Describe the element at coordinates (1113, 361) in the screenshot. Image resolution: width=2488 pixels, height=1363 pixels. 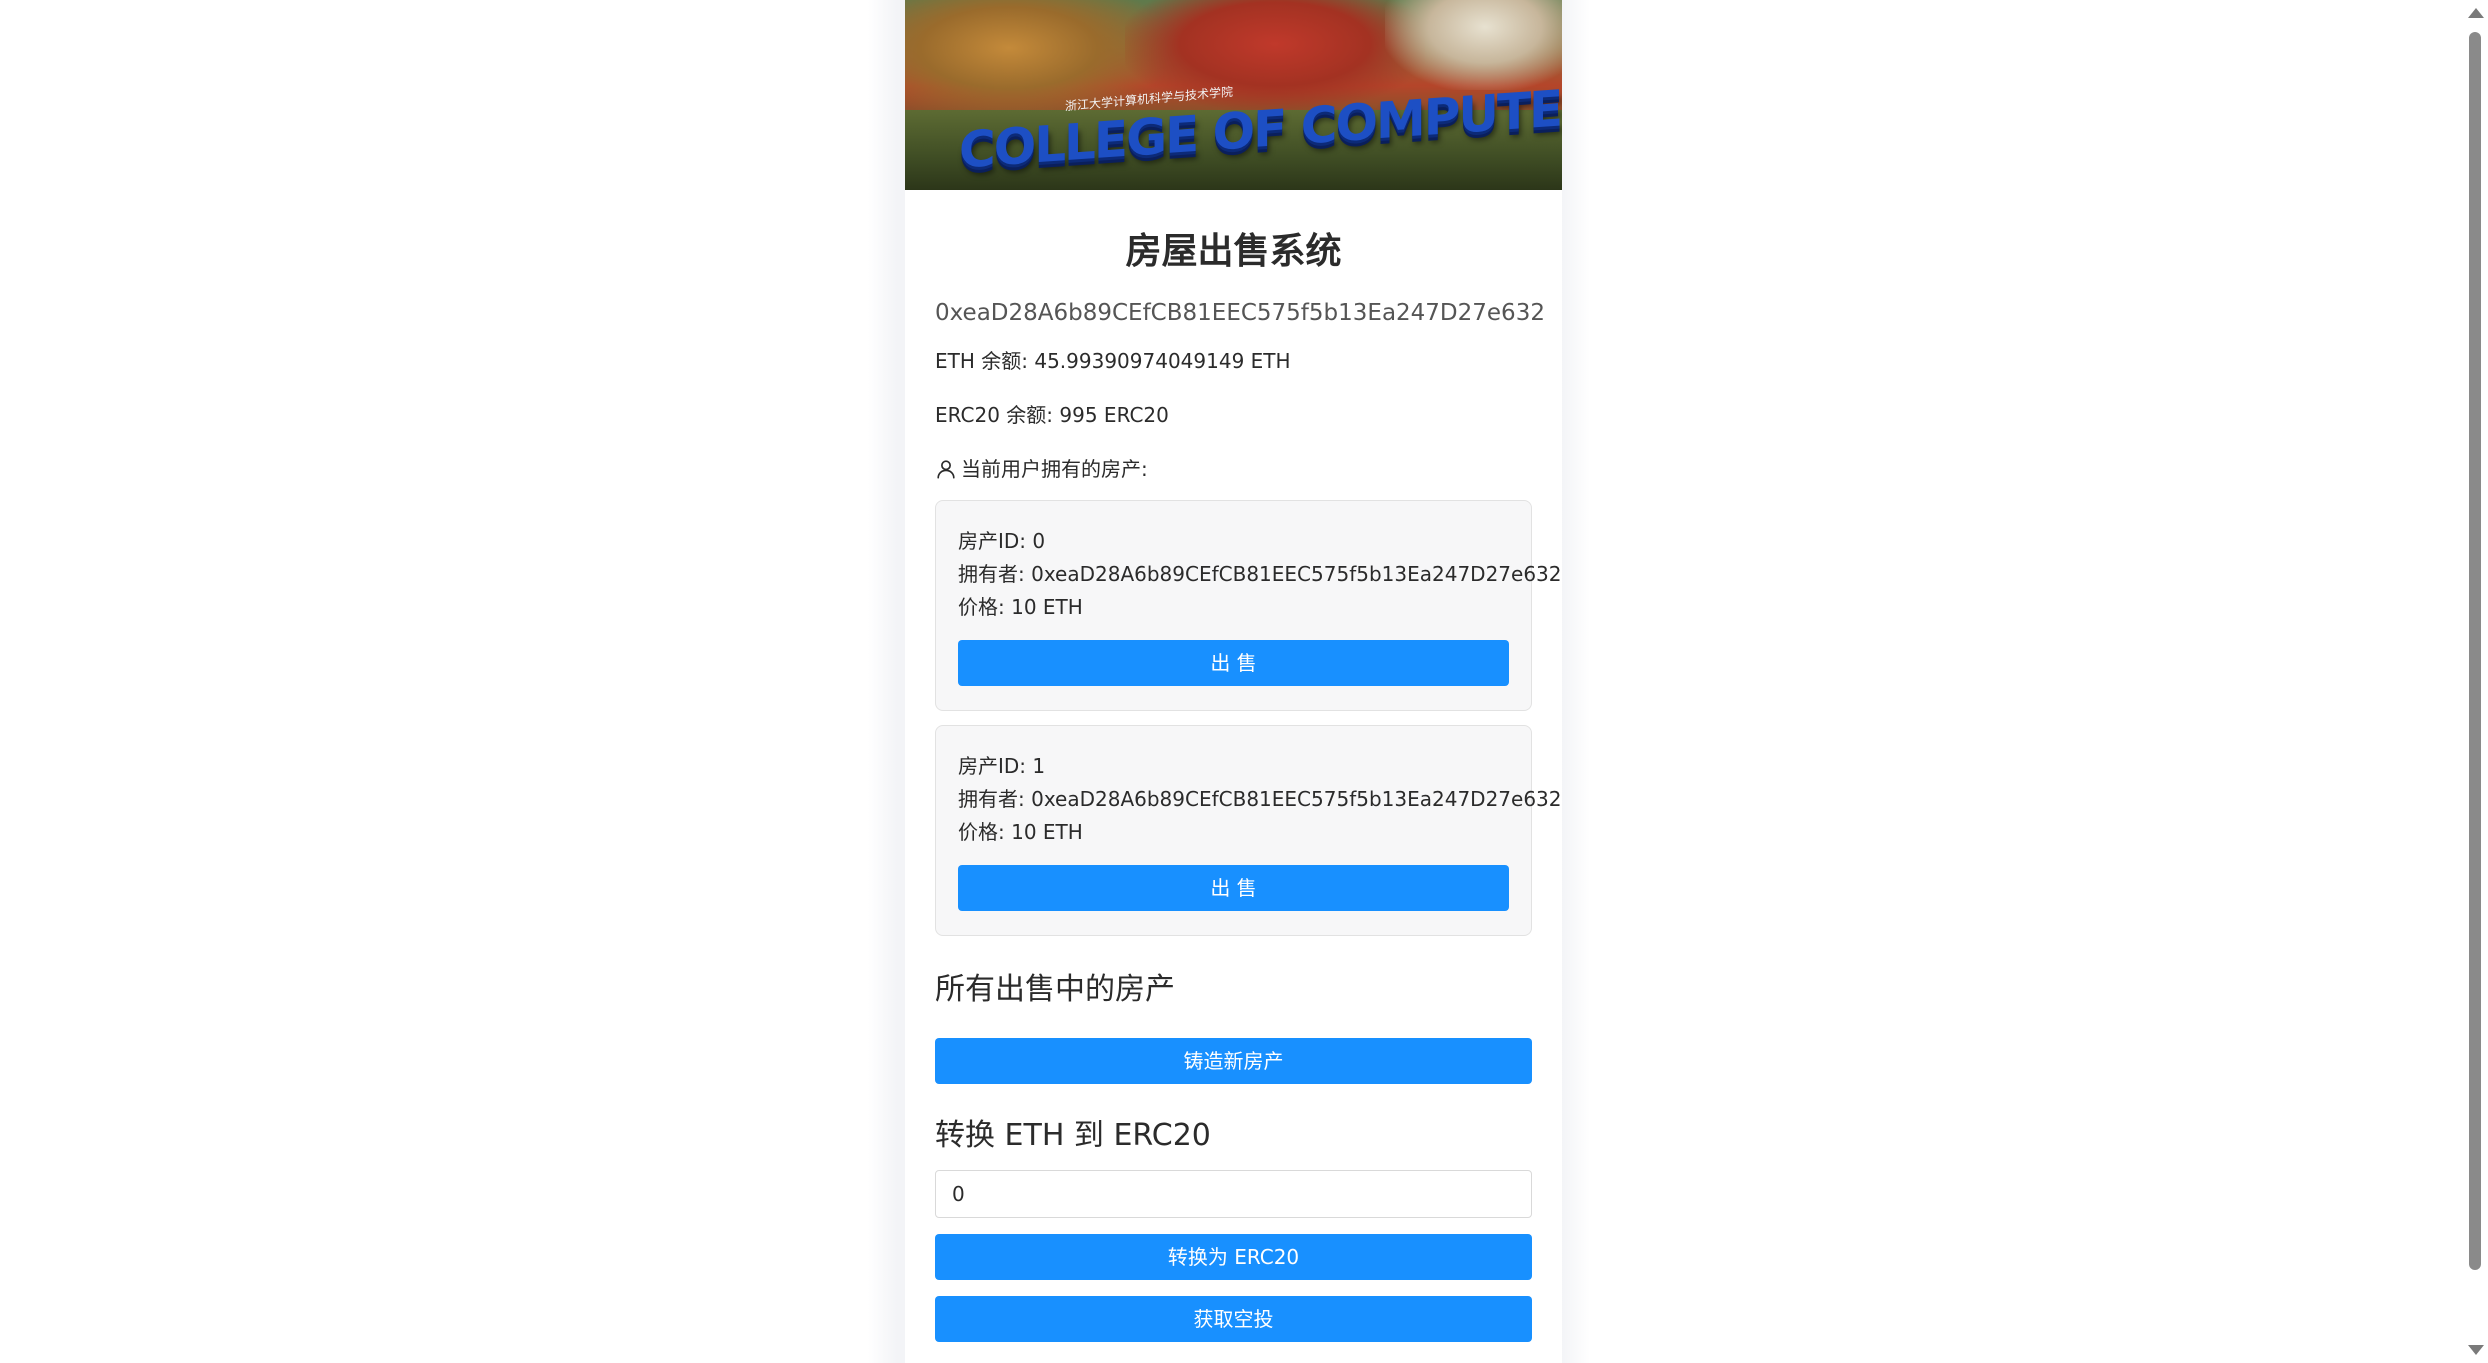
I see `eth-balance: ETH 余额: 45.99390974049149 ETH` at that location.